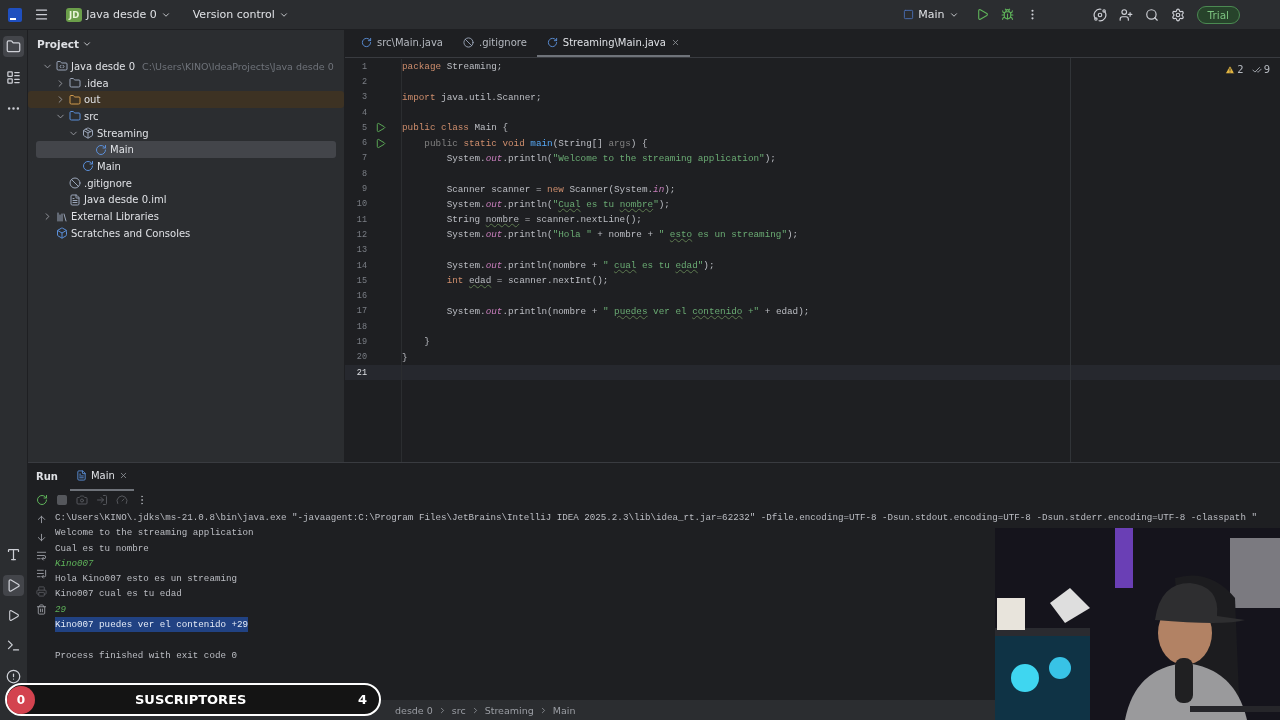 This screenshot has height=720, width=1280. I want to click on editor-tab: src\Main.java, so click(402, 43).